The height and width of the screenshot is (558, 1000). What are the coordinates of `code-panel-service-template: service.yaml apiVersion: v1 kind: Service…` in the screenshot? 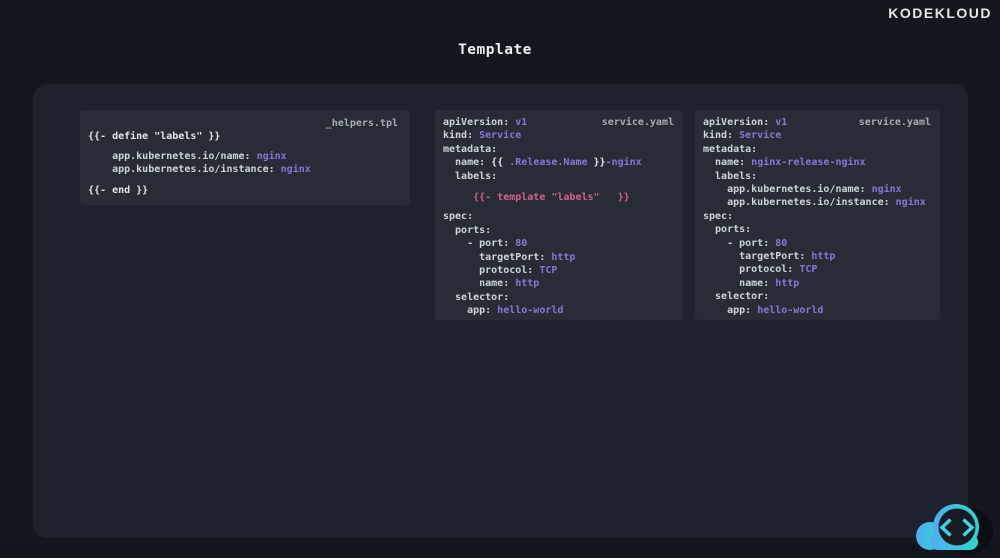 It's located at (559, 215).